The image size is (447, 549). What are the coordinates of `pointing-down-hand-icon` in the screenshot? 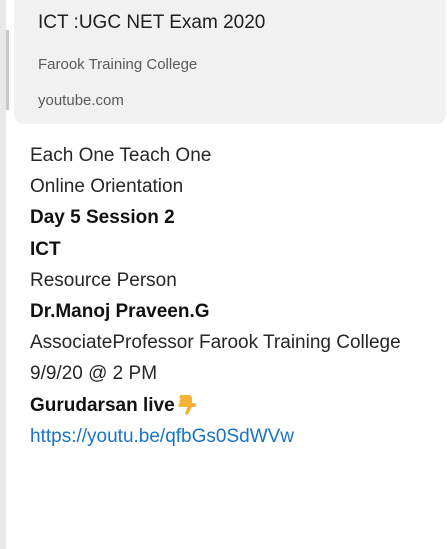 It's located at (187, 404).